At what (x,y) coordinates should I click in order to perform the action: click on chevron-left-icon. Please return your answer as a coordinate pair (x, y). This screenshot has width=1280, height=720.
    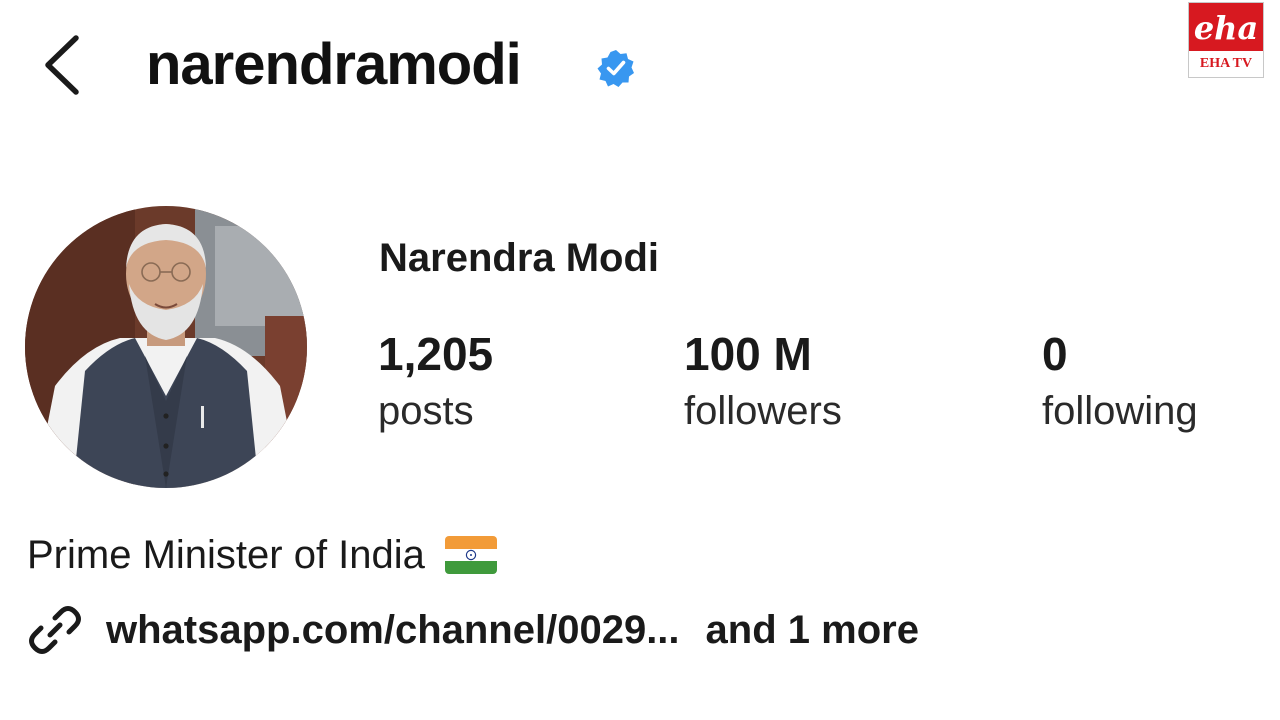
    Looking at the image, I should click on (62, 65).